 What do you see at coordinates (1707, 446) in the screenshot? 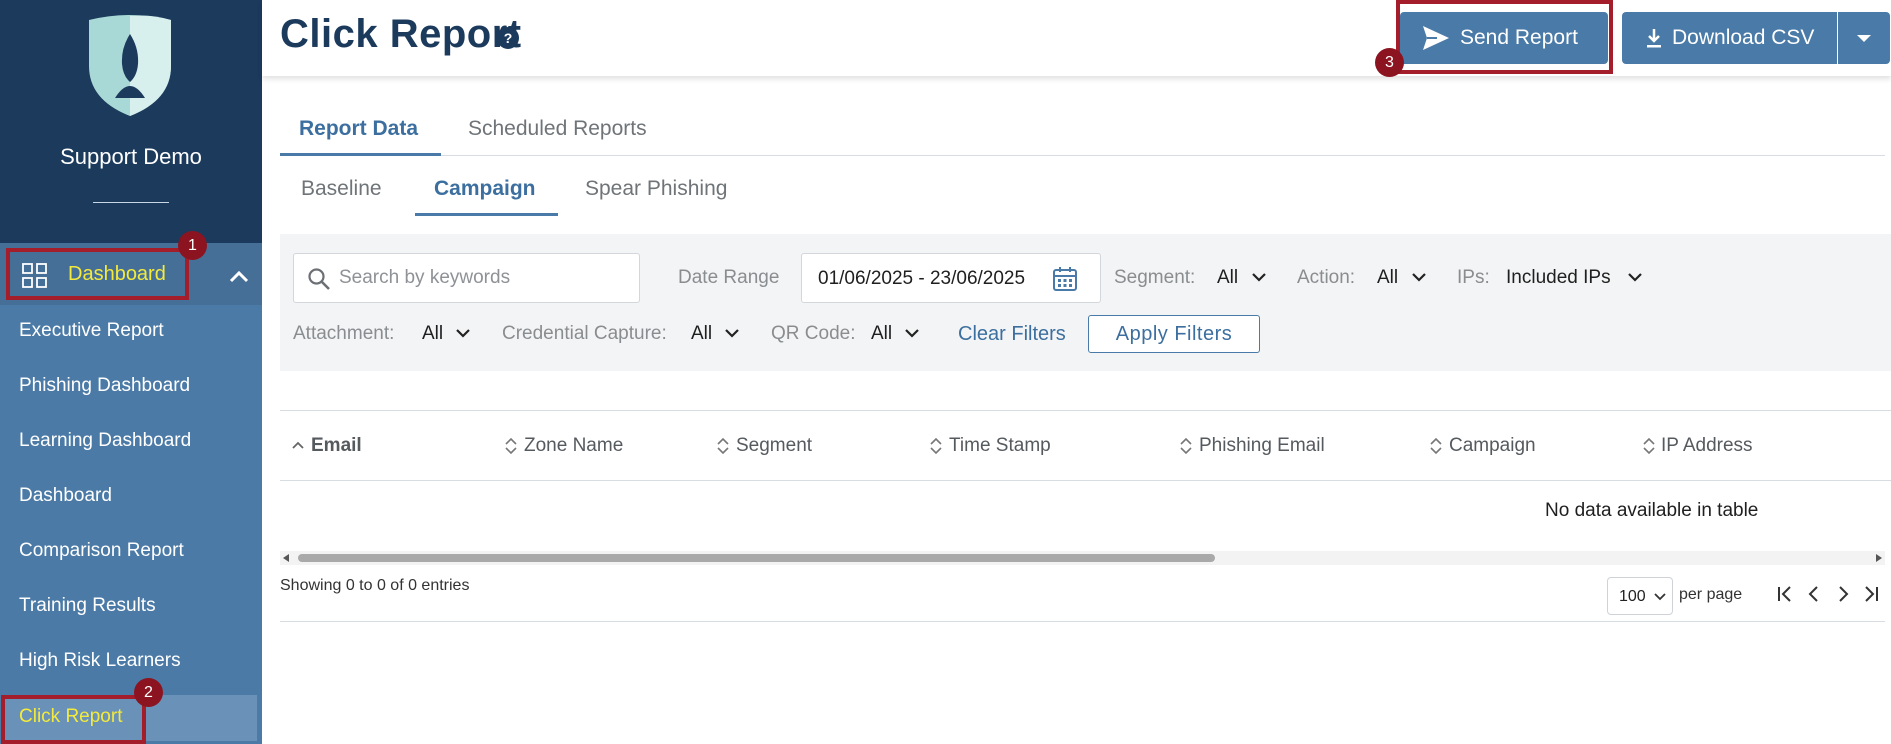
I see `column-header-ip-address: IP Address` at bounding box center [1707, 446].